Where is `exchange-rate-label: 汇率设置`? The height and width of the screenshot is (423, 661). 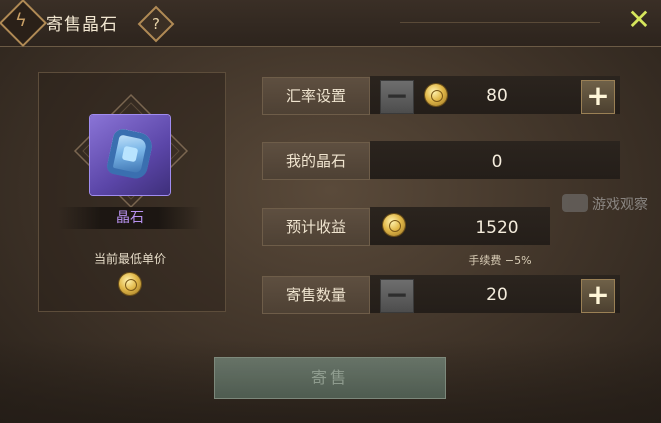
exchange-rate-label: 汇率设置 is located at coordinates (316, 96).